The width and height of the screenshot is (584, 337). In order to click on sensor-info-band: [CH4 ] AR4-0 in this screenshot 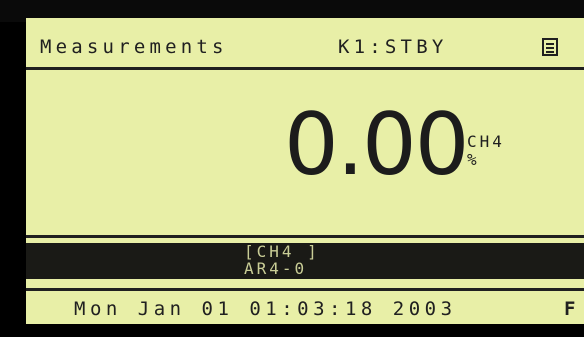, I will do `click(305, 261)`.